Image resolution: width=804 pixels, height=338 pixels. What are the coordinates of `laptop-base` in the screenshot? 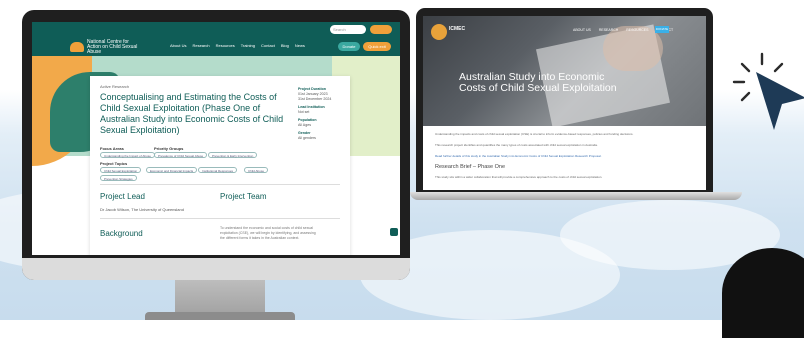 It's located at (576, 196).